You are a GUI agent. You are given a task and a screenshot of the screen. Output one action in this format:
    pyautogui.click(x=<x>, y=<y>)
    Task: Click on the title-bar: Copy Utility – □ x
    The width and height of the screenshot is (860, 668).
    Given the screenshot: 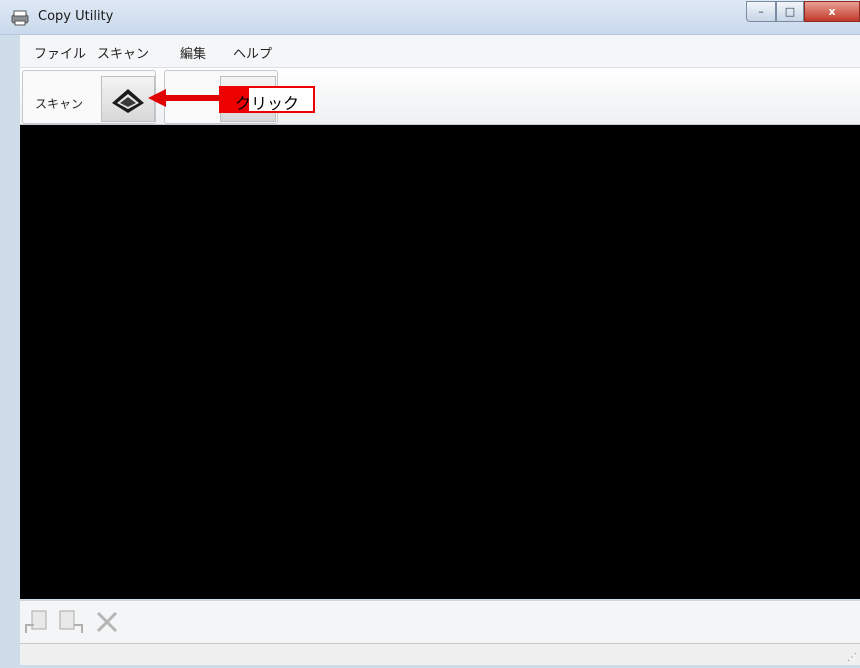 What is the action you would take?
    pyautogui.click(x=430, y=17)
    